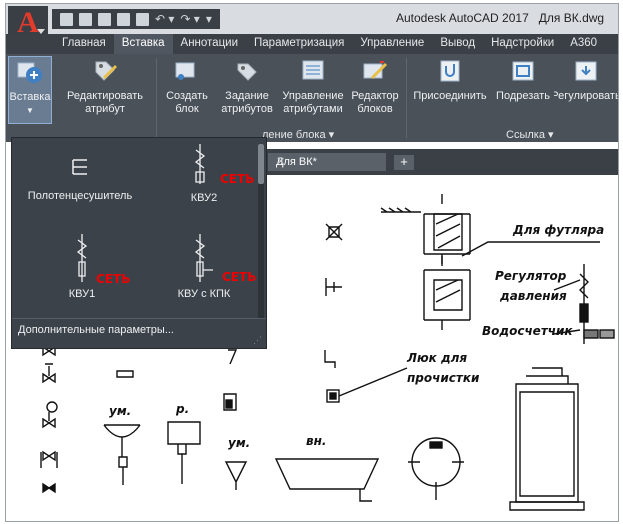 This screenshot has width=623, height=524. Describe the element at coordinates (436, 468) in the screenshot. I see `cleanout-hatch-symbol` at that location.